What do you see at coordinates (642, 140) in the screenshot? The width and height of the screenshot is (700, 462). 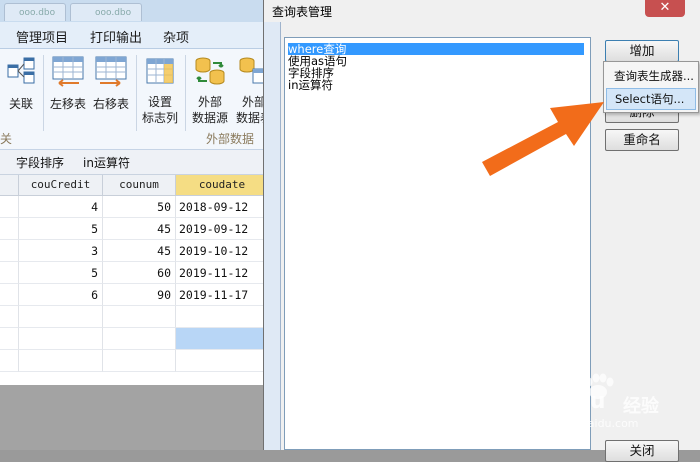 I see `rename-button: 重命名` at bounding box center [642, 140].